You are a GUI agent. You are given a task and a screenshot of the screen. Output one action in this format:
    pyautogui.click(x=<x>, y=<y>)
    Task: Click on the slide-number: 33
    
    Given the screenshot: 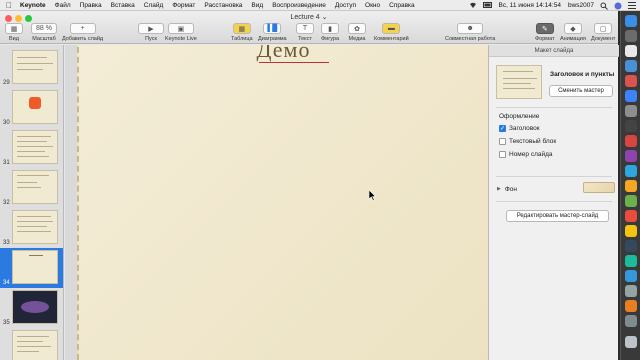 What is the action you would take?
    pyautogui.click(x=6, y=243)
    